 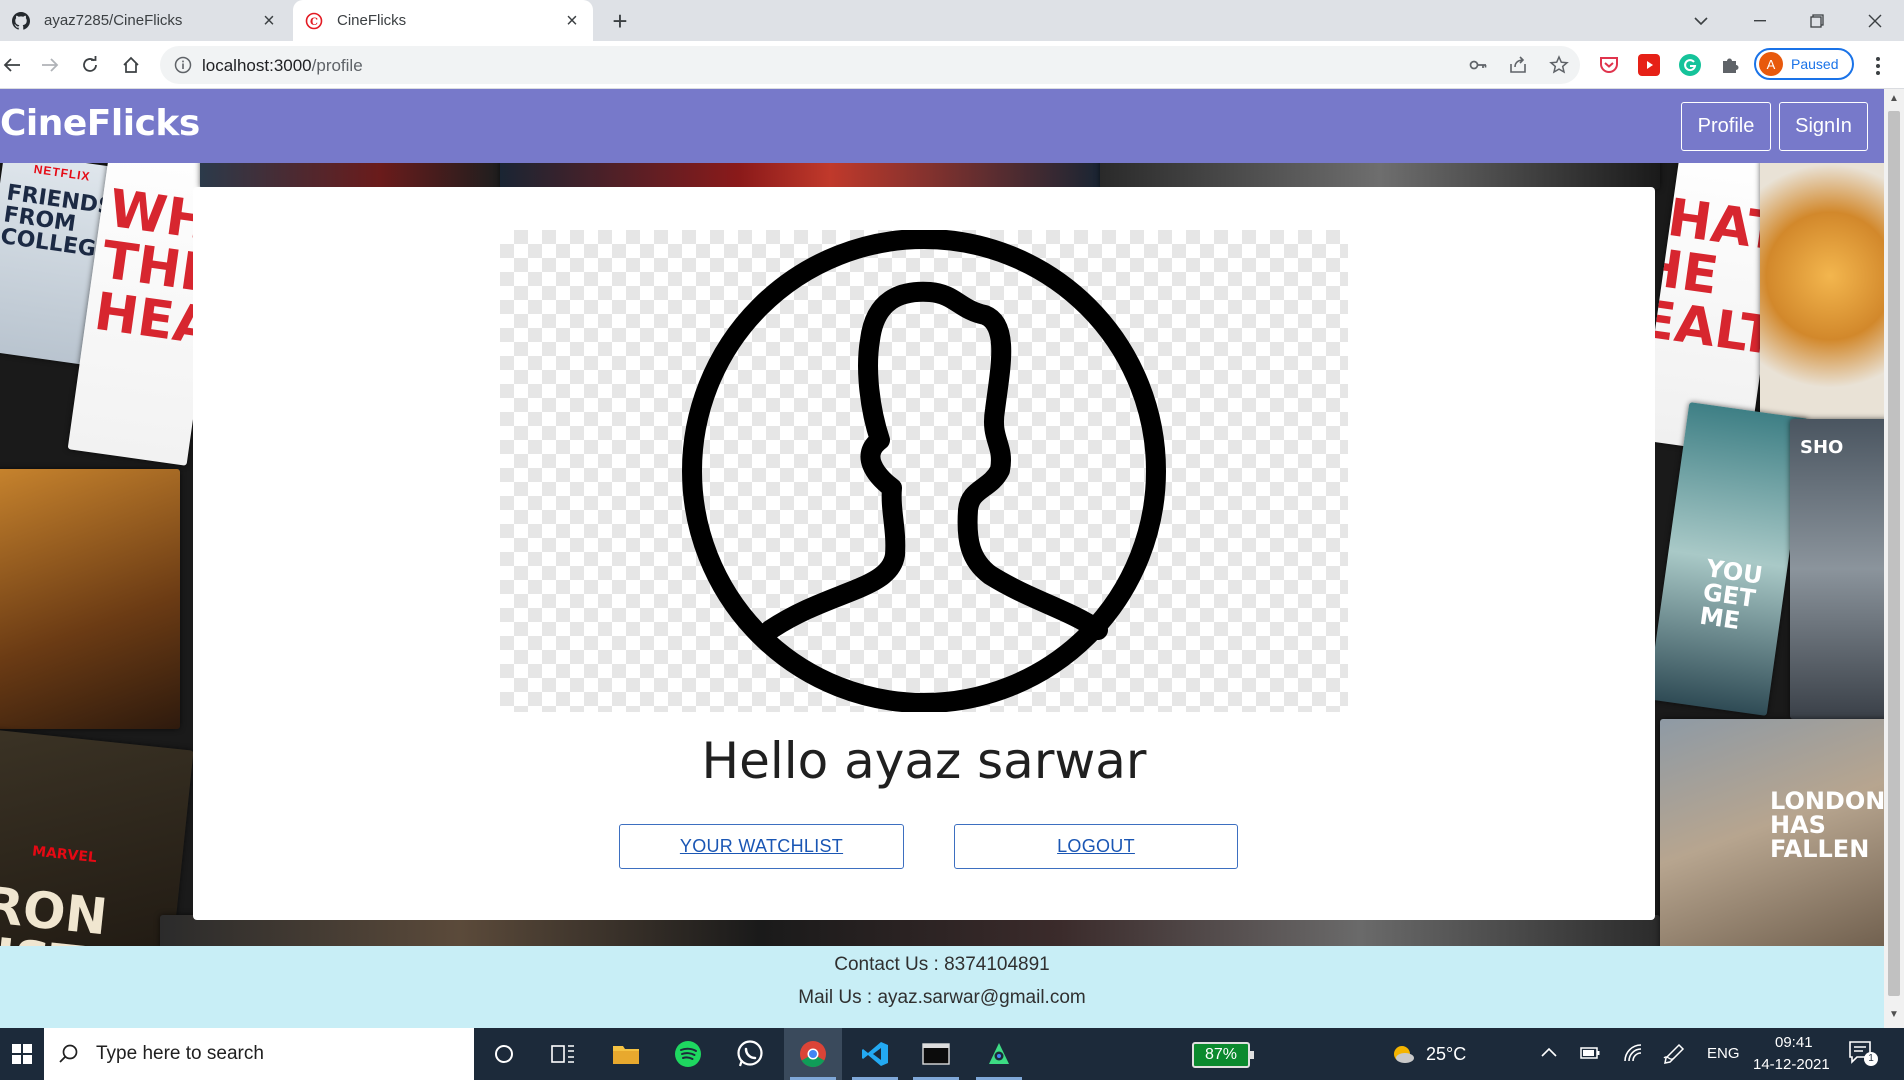 I want to click on youtube-extension-icon, so click(x=1649, y=65).